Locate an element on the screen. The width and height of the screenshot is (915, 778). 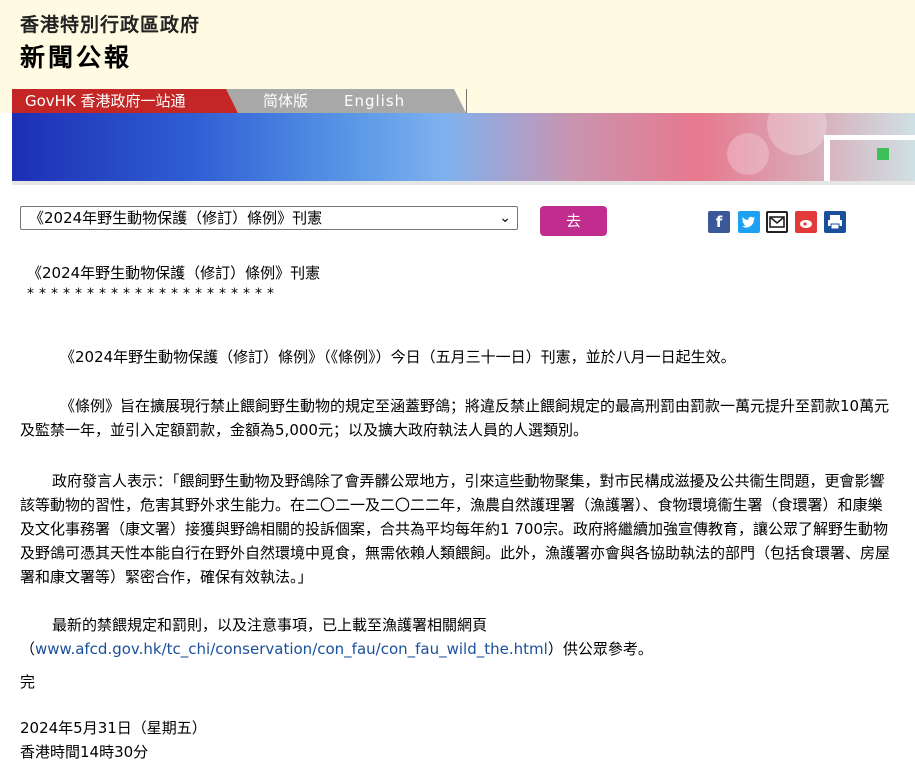
chevron-down-icon: ⌄ is located at coordinates (505, 218).